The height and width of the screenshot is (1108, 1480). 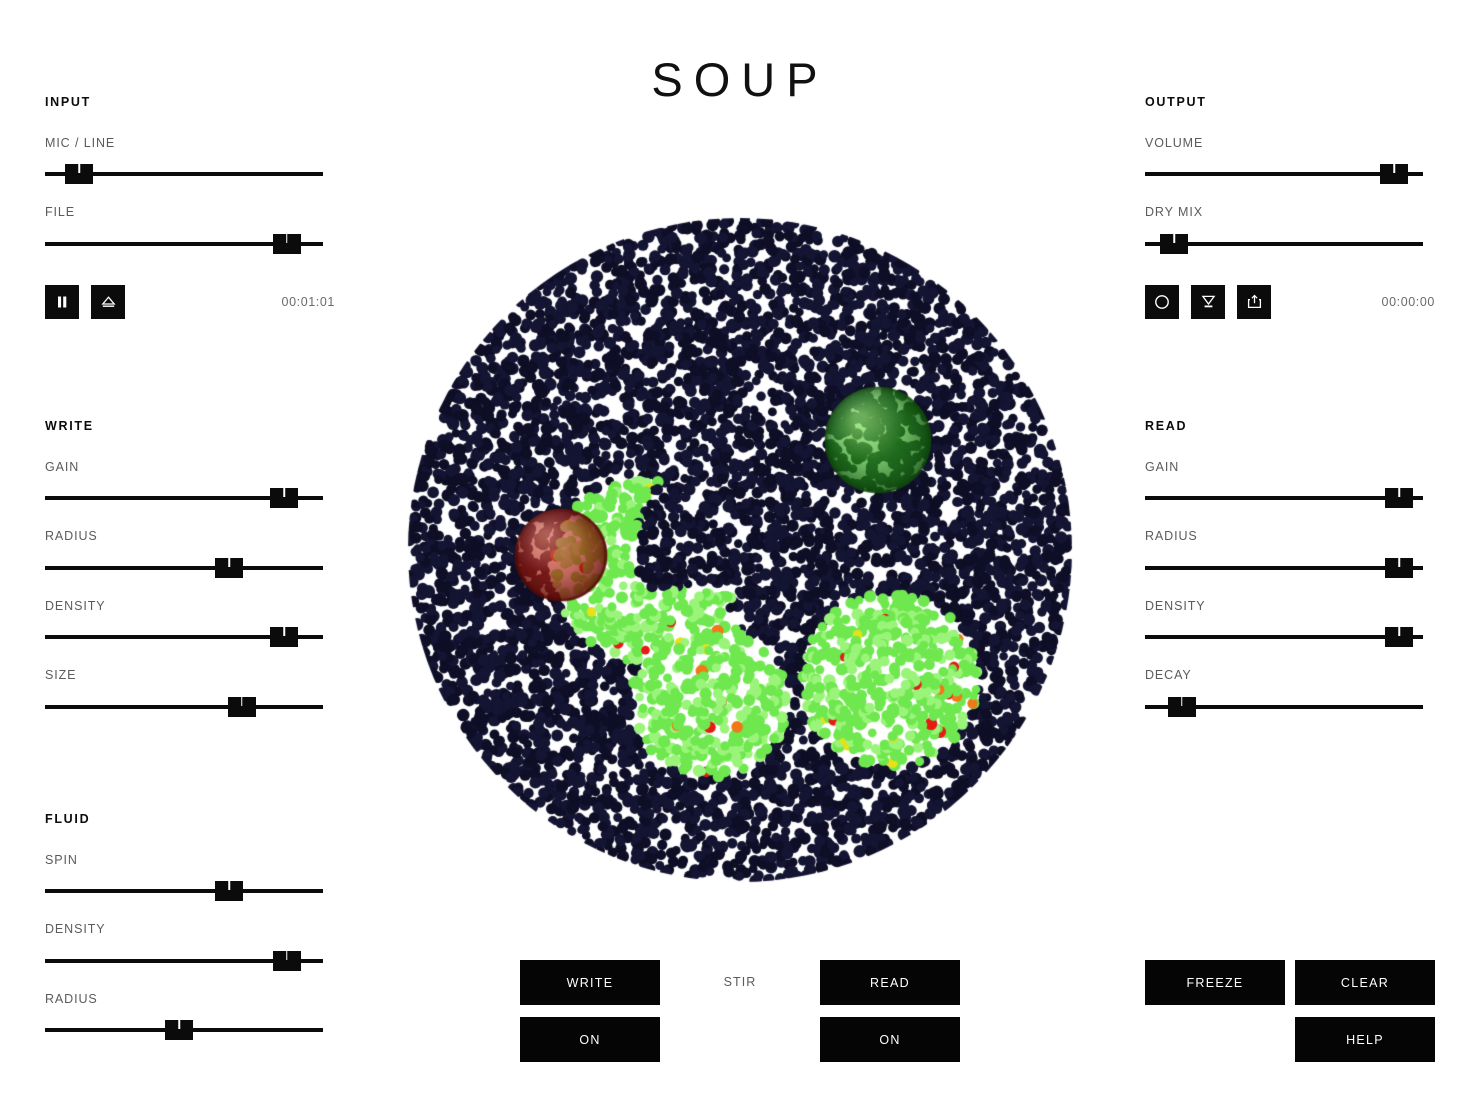 I want to click on slider-write-radius: RADIUS, so click(x=190, y=554).